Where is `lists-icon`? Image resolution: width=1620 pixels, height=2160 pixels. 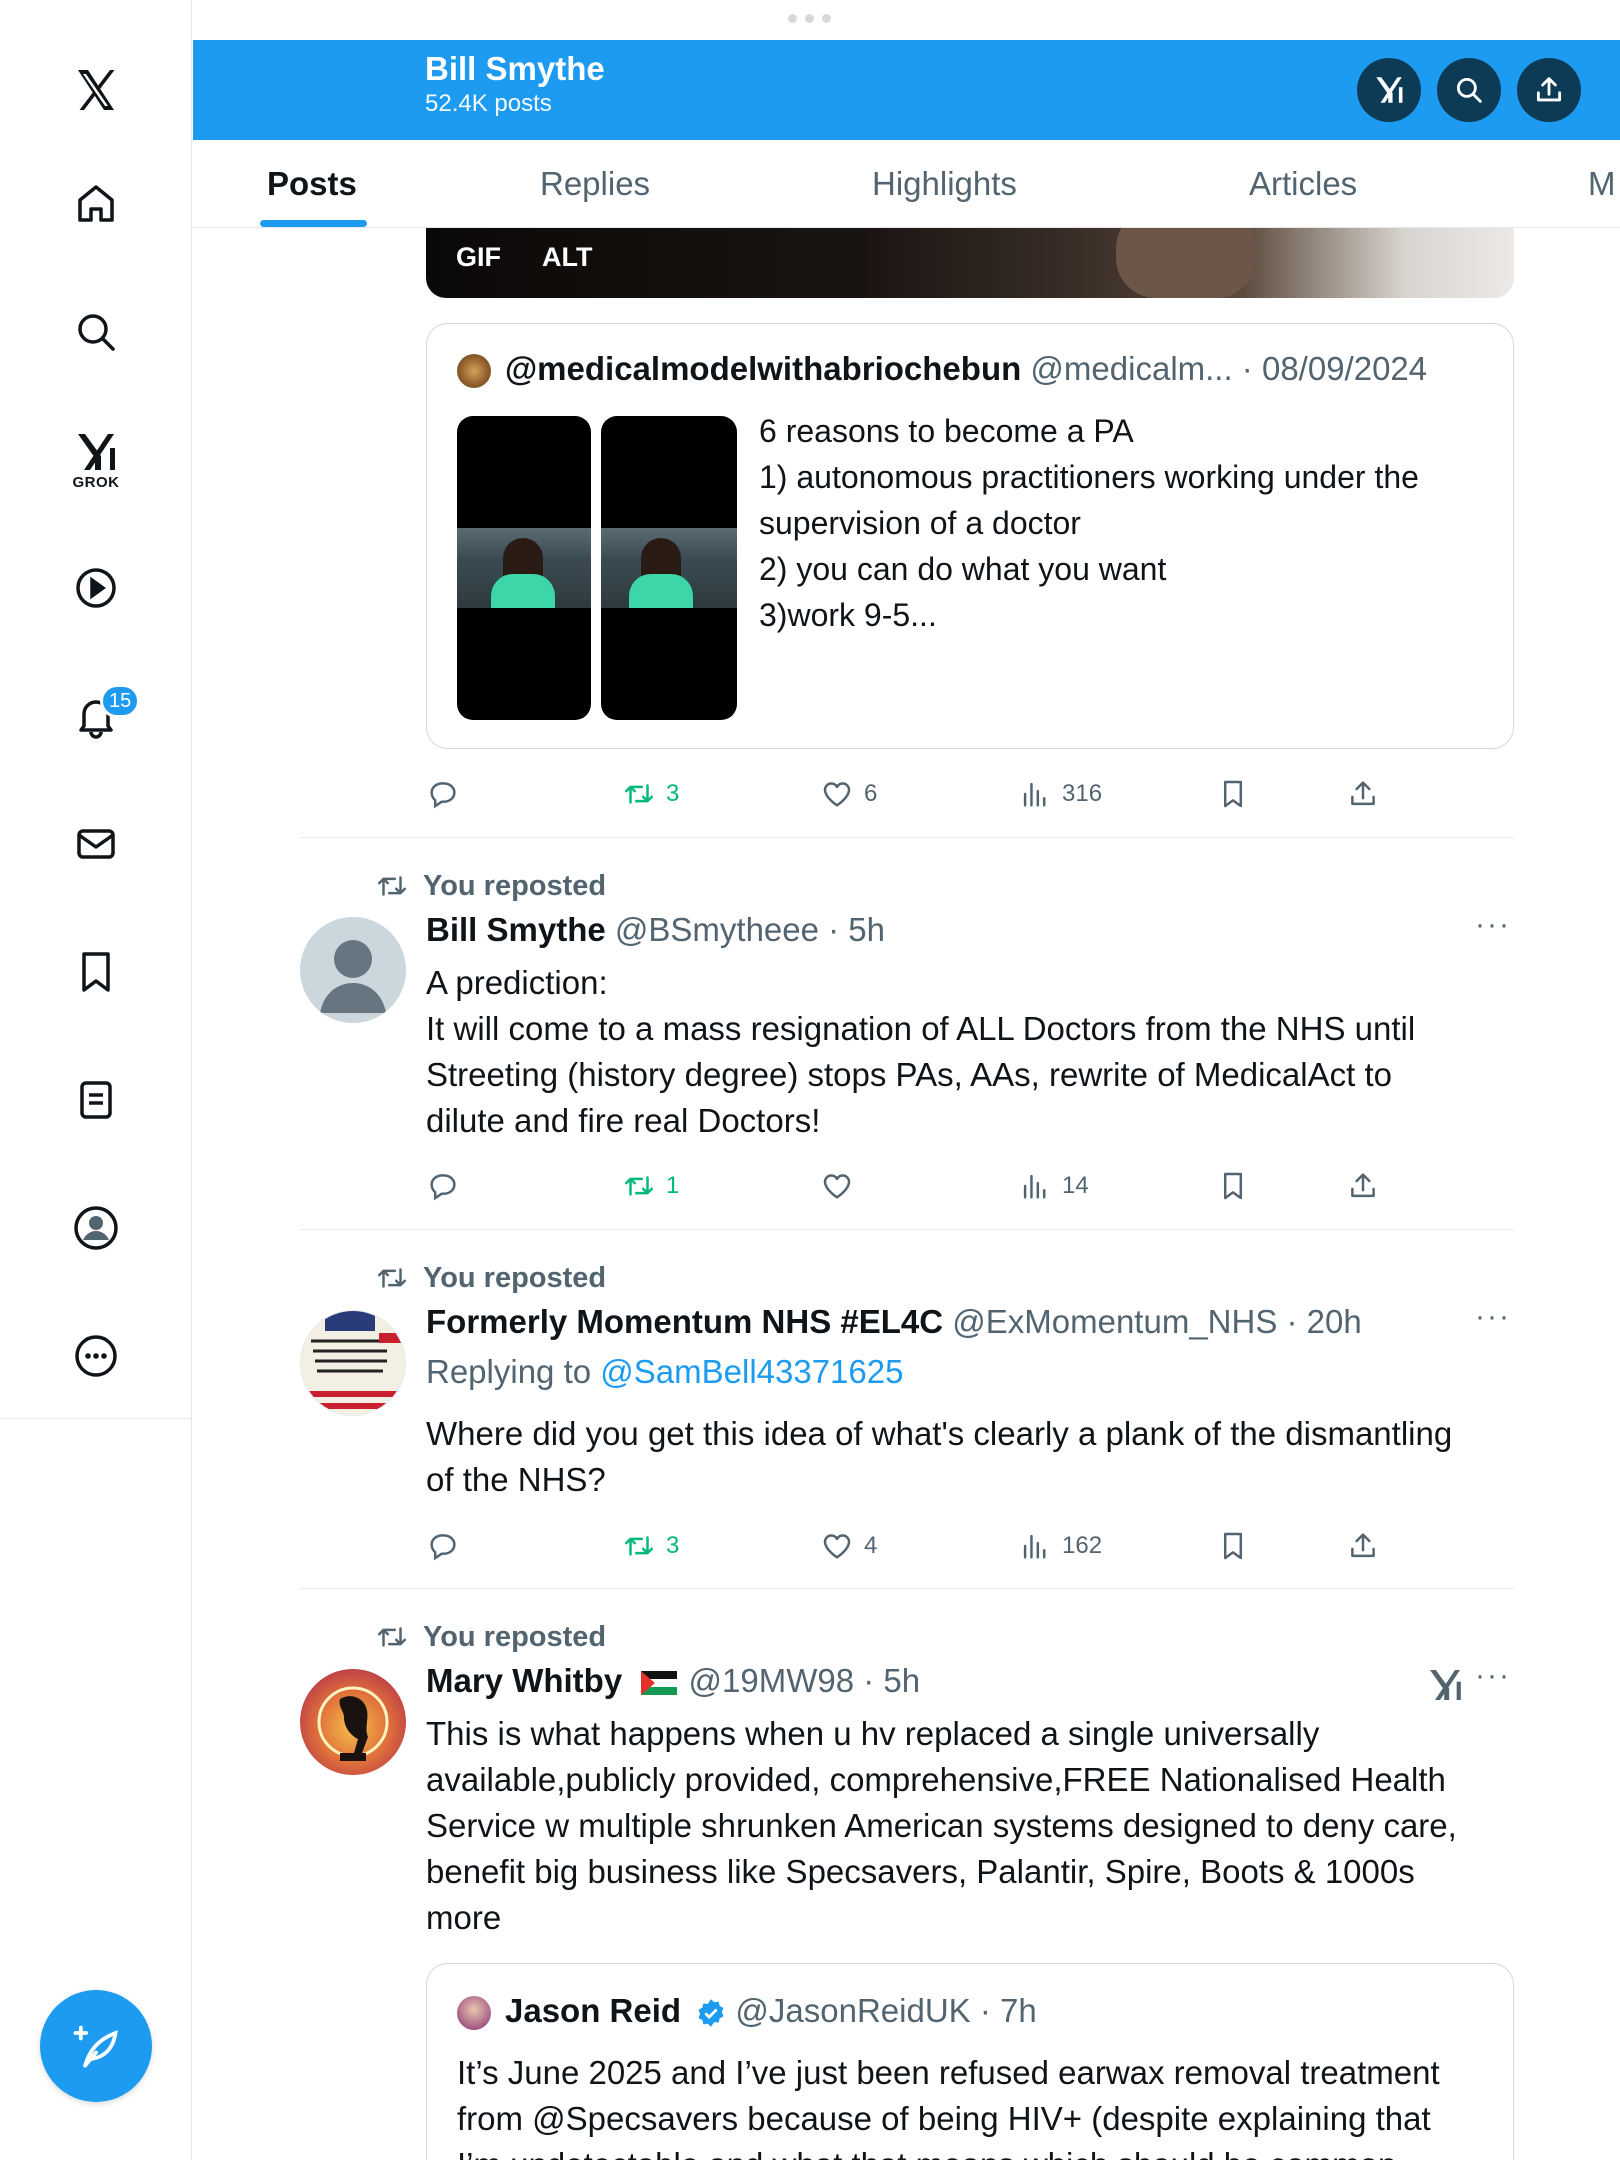
lists-icon is located at coordinates (96, 1100).